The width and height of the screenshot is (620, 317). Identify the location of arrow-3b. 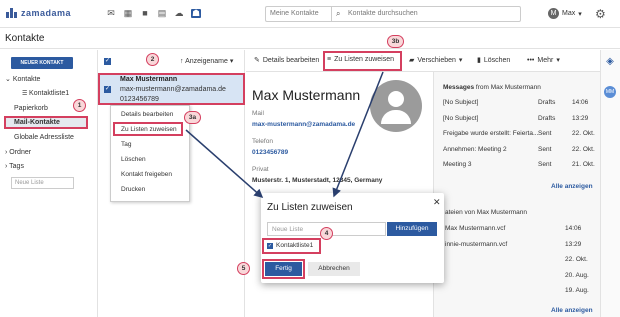
(358, 134).